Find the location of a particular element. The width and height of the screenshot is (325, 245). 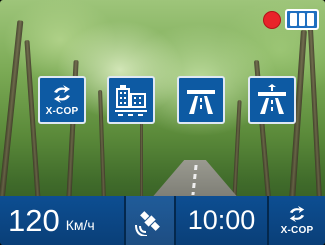

autobahn-icon is located at coordinates (272, 99).